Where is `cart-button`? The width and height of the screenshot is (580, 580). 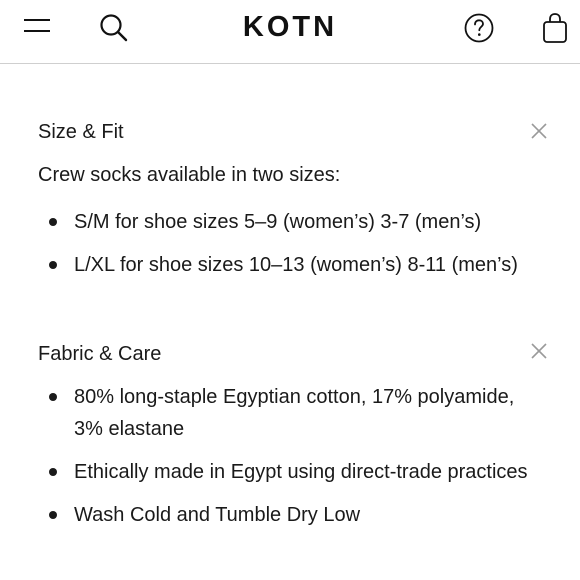
cart-button is located at coordinates (555, 28).